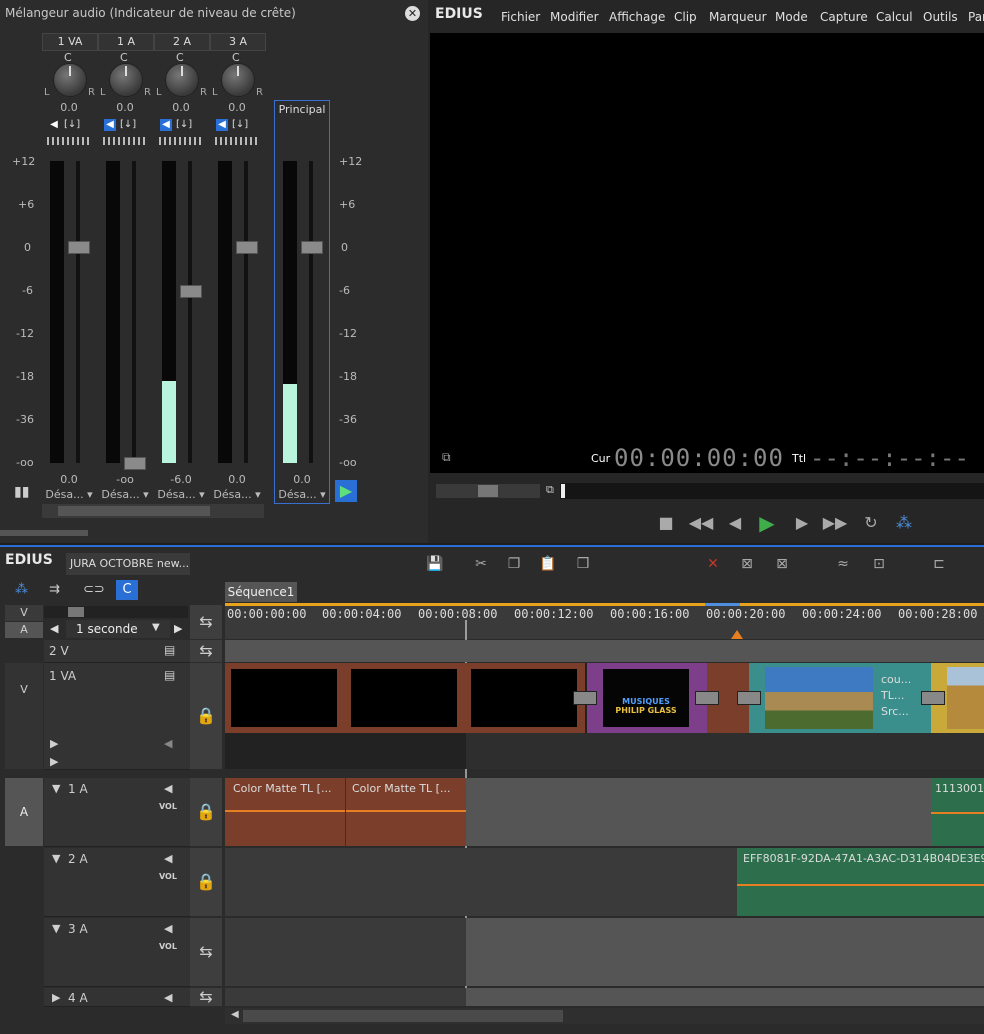 The height and width of the screenshot is (1034, 984). What do you see at coordinates (604, 882) in the screenshot?
I see `track-lane-2a: EFF8081F-92DA-47A1-A3AC-D314B04DE3E9` at bounding box center [604, 882].